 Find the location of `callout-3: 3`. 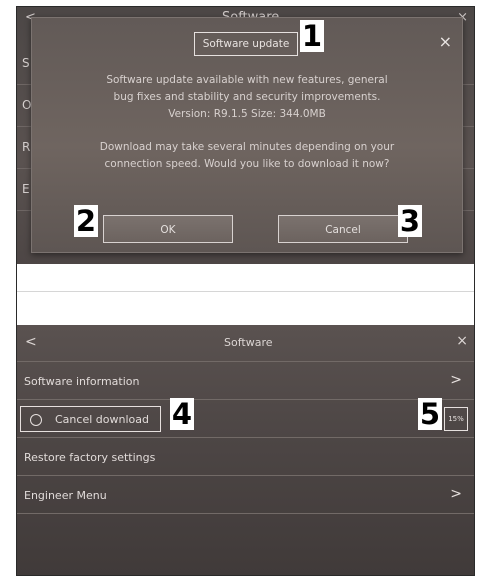

callout-3: 3 is located at coordinates (410, 221).